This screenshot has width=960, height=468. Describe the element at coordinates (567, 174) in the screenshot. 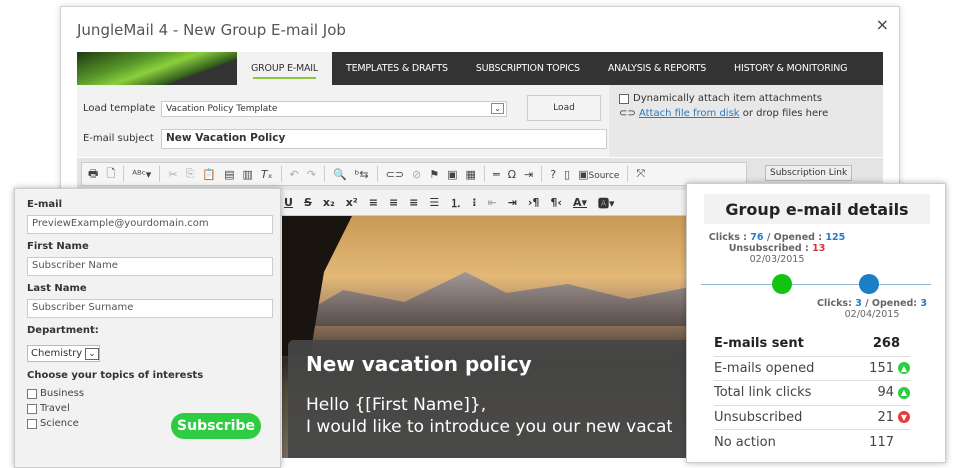

I see `template-icon: ▯` at that location.